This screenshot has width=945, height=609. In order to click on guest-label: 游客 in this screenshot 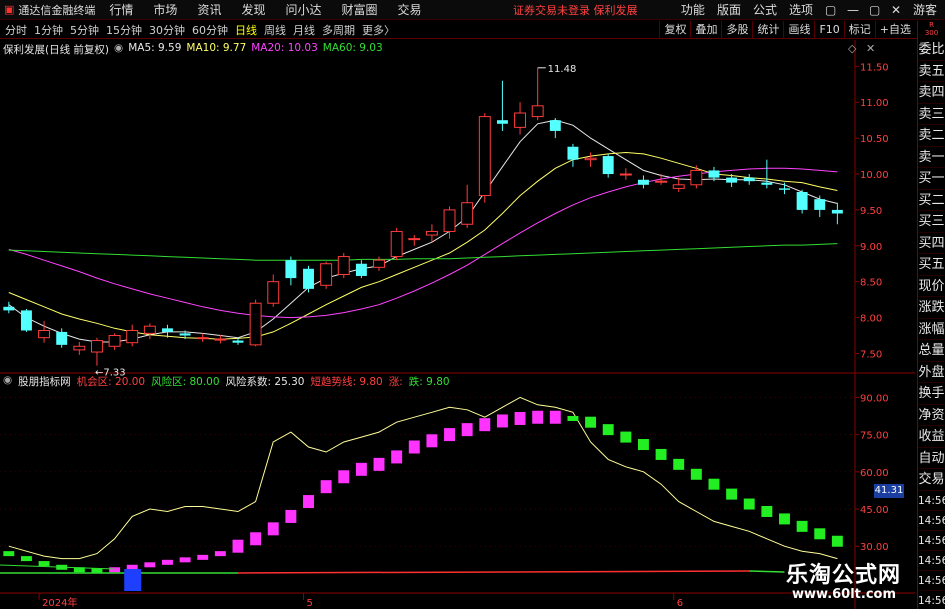, I will do `click(925, 9)`.